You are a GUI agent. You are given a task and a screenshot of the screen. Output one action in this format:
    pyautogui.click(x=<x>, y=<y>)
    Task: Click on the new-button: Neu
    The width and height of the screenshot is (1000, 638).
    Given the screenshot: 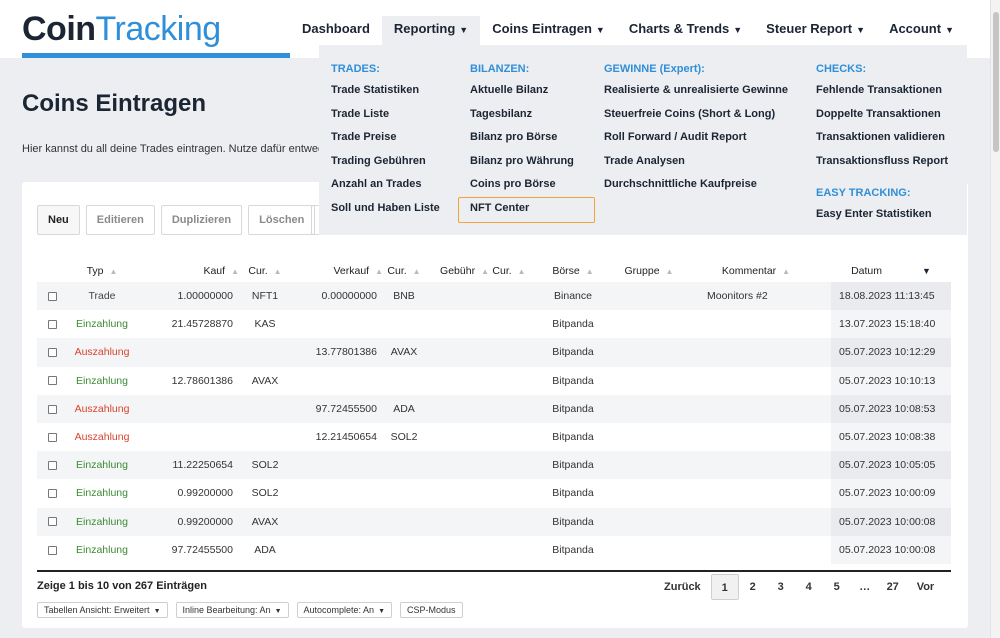 What is the action you would take?
    pyautogui.click(x=58, y=220)
    